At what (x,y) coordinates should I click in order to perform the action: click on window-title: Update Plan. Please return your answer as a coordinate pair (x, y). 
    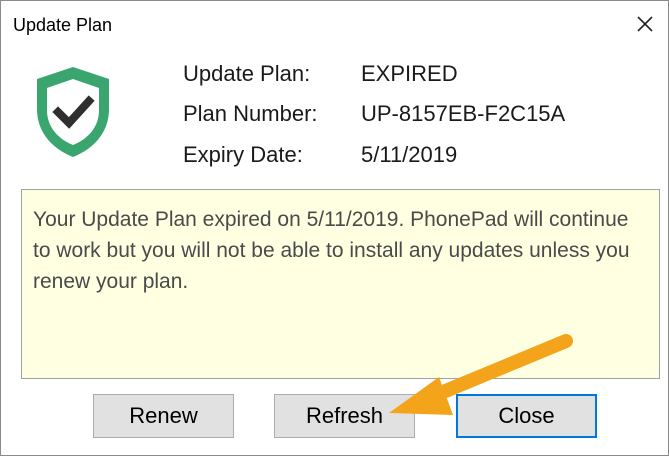
    Looking at the image, I should click on (63, 25).